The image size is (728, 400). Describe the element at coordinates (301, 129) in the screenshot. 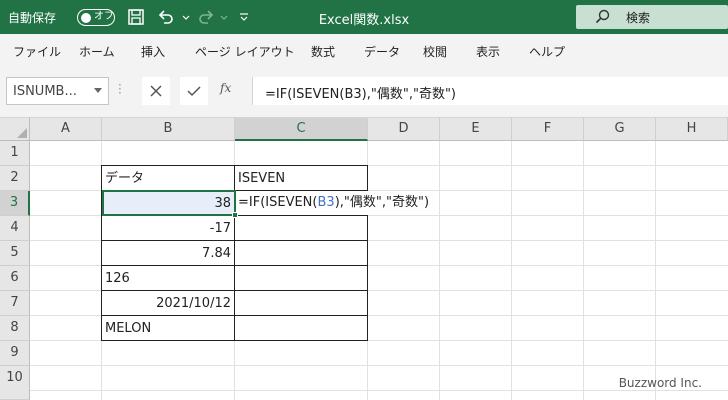

I see `column-header-c: C` at that location.